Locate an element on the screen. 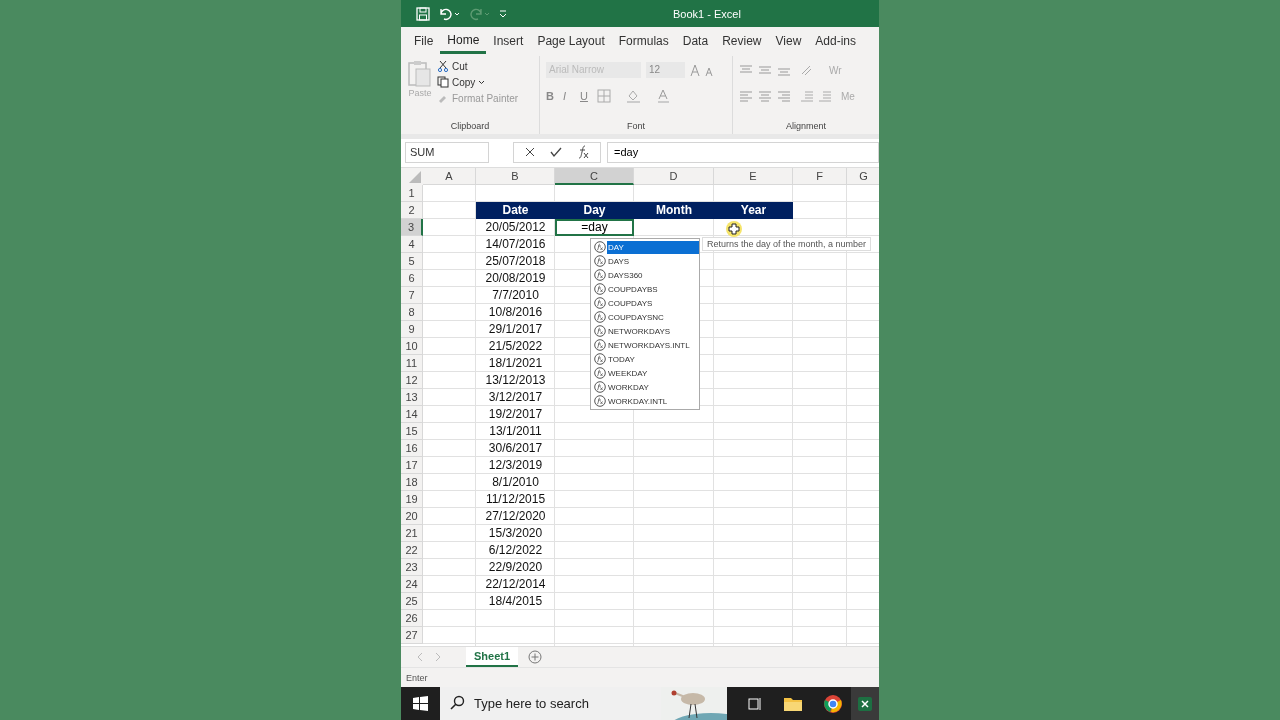 This screenshot has height=720, width=1280. function-suggestion: WORKDAY.INTL is located at coordinates (645, 401).